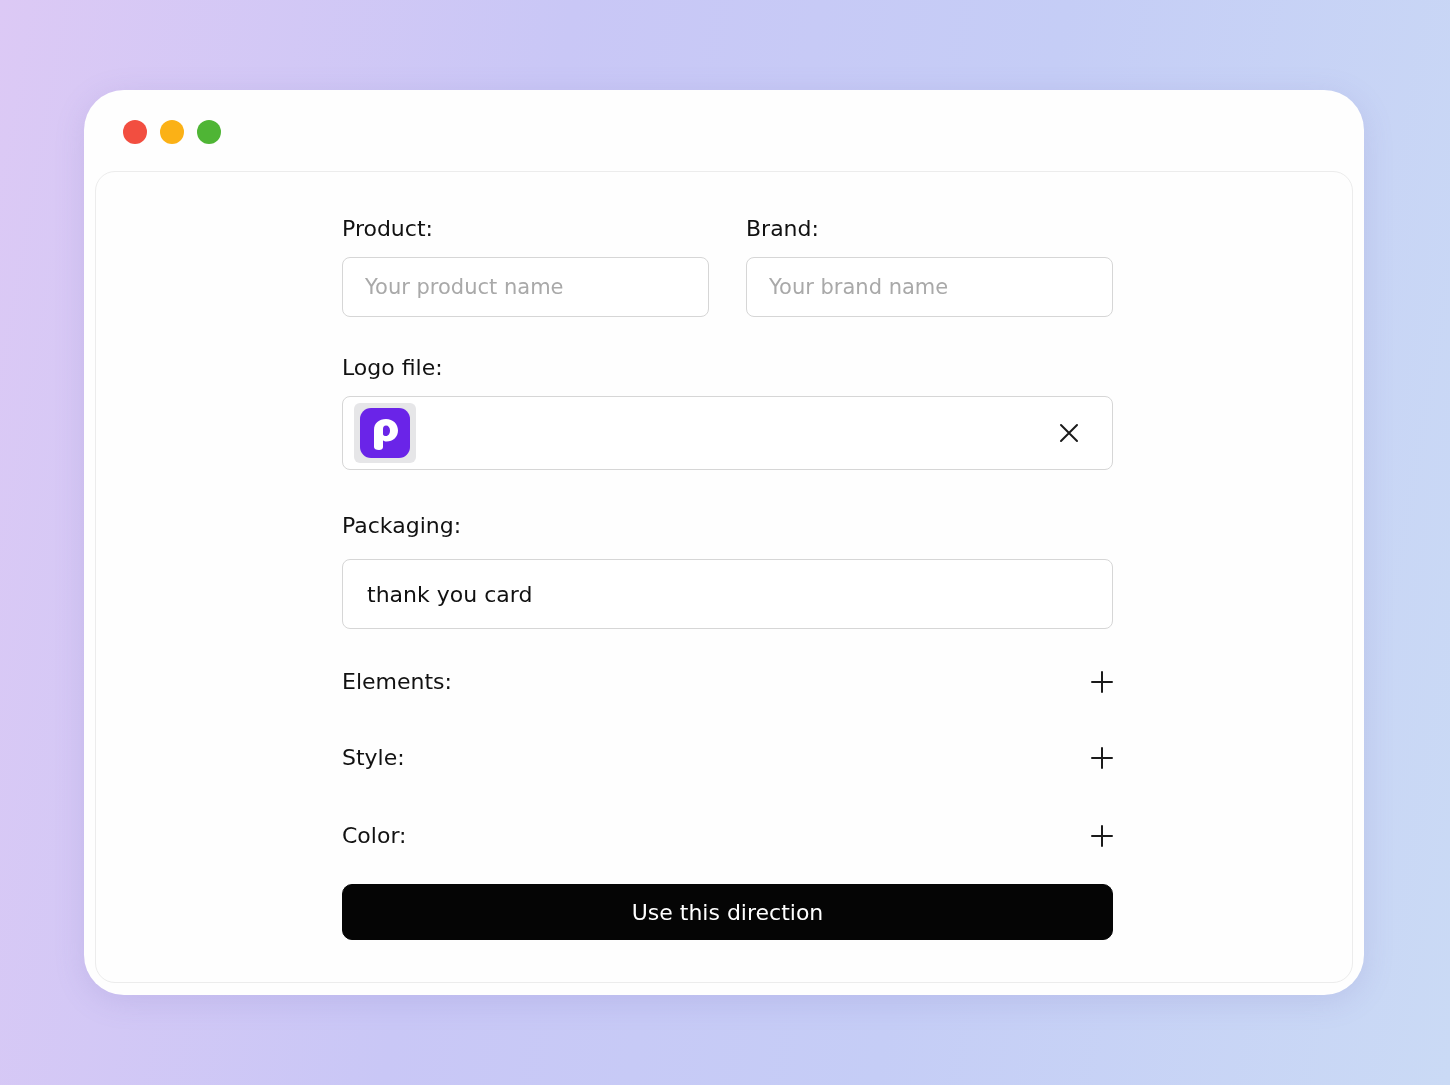  Describe the element at coordinates (385, 433) in the screenshot. I see `logo-icon` at that location.